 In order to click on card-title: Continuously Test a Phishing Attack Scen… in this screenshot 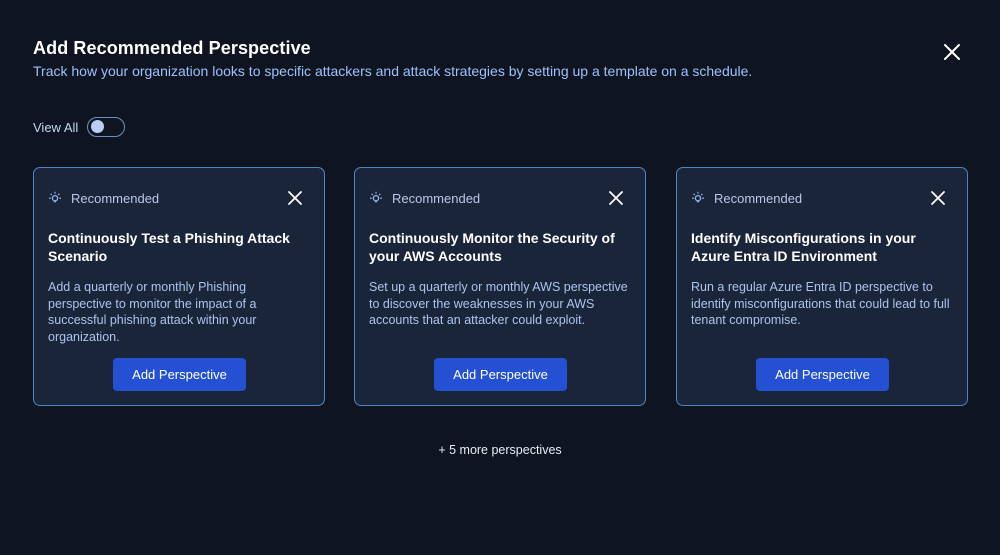, I will do `click(169, 247)`.